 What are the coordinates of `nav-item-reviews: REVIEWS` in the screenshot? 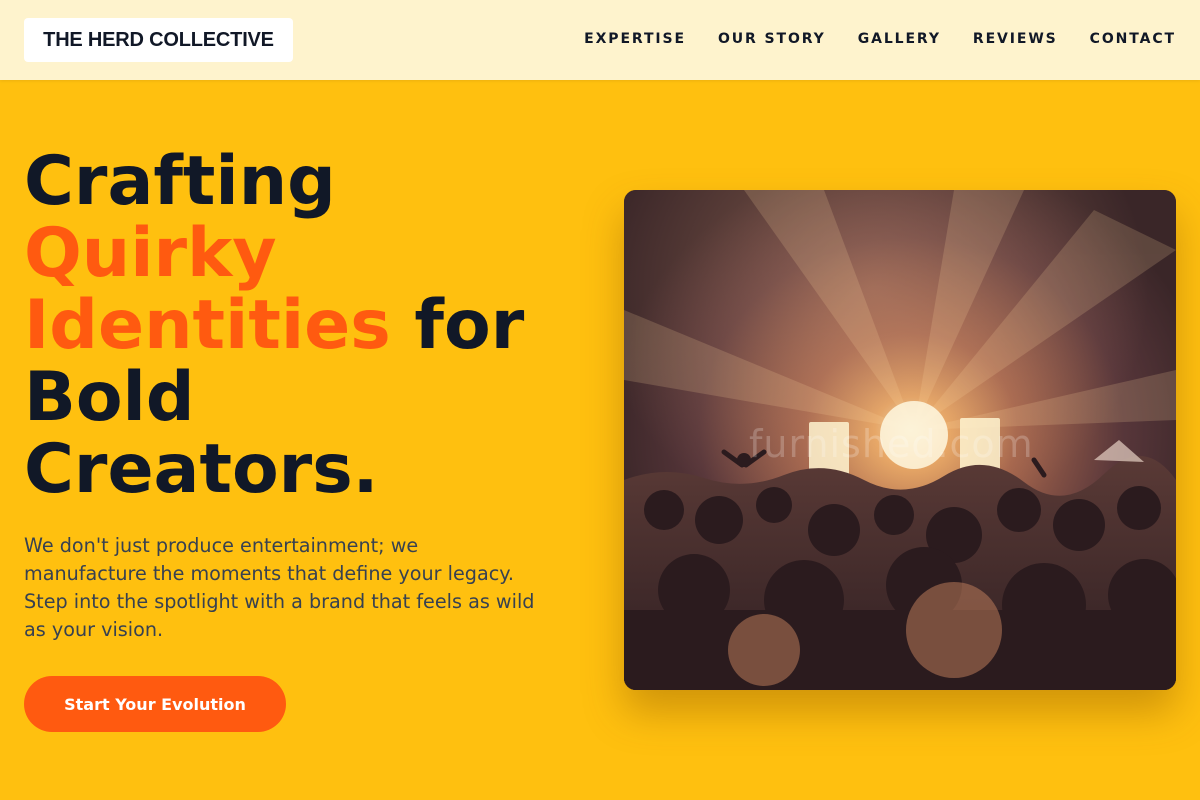 It's located at (1015, 39).